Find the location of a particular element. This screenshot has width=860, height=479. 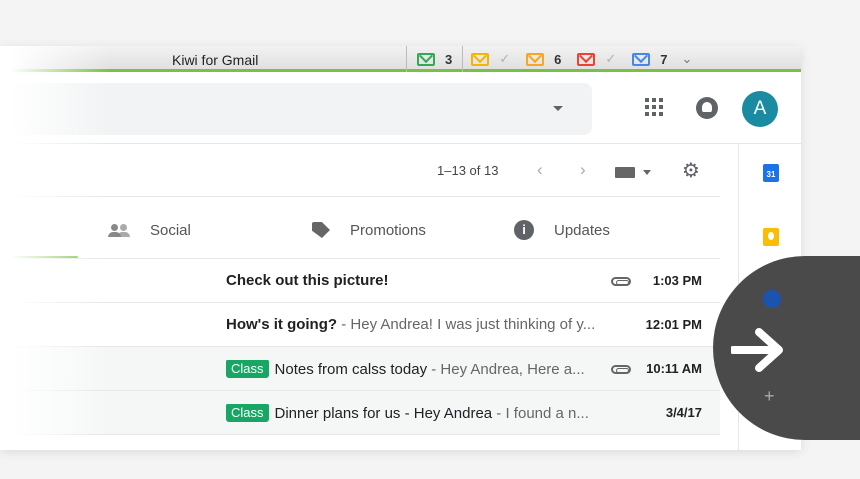

chevron-down-icon is located at coordinates (647, 172).